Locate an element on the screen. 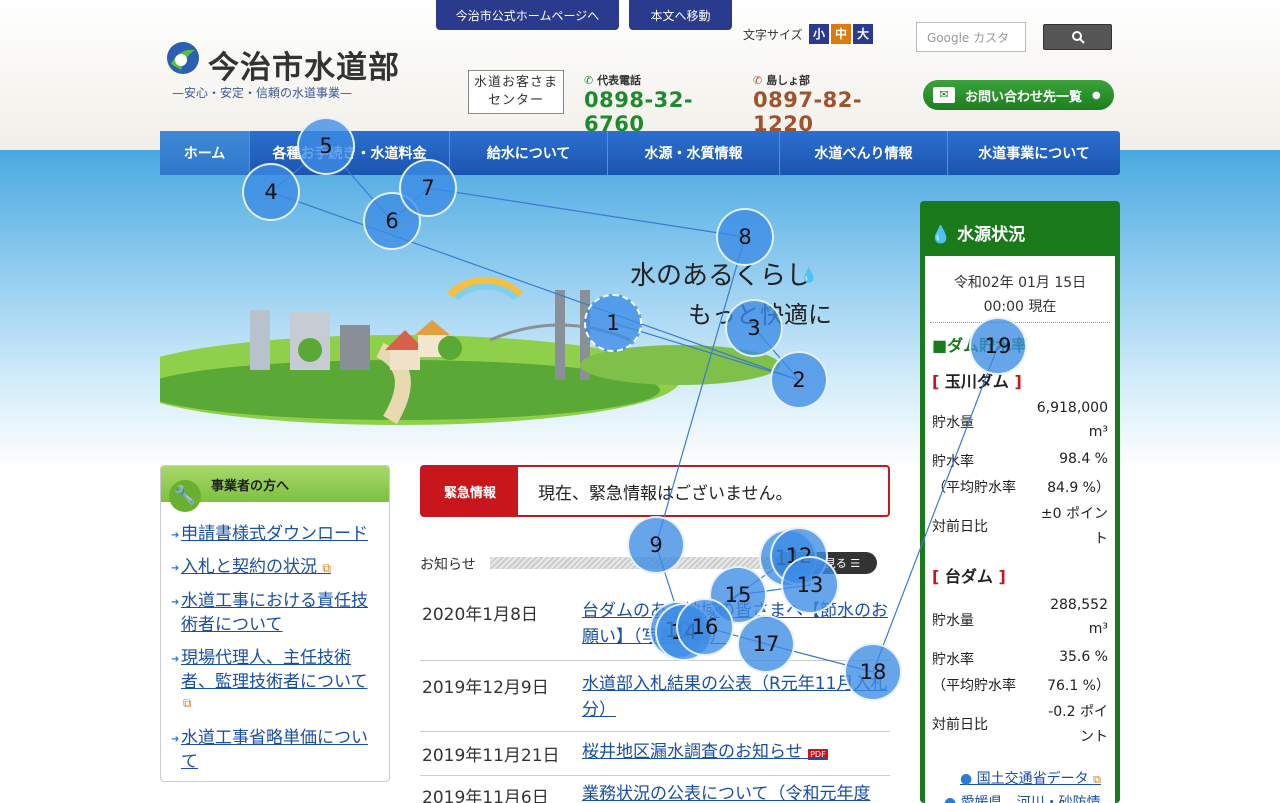 This screenshot has height=803, width=1280. marker-18: 18 is located at coordinates (873, 672).